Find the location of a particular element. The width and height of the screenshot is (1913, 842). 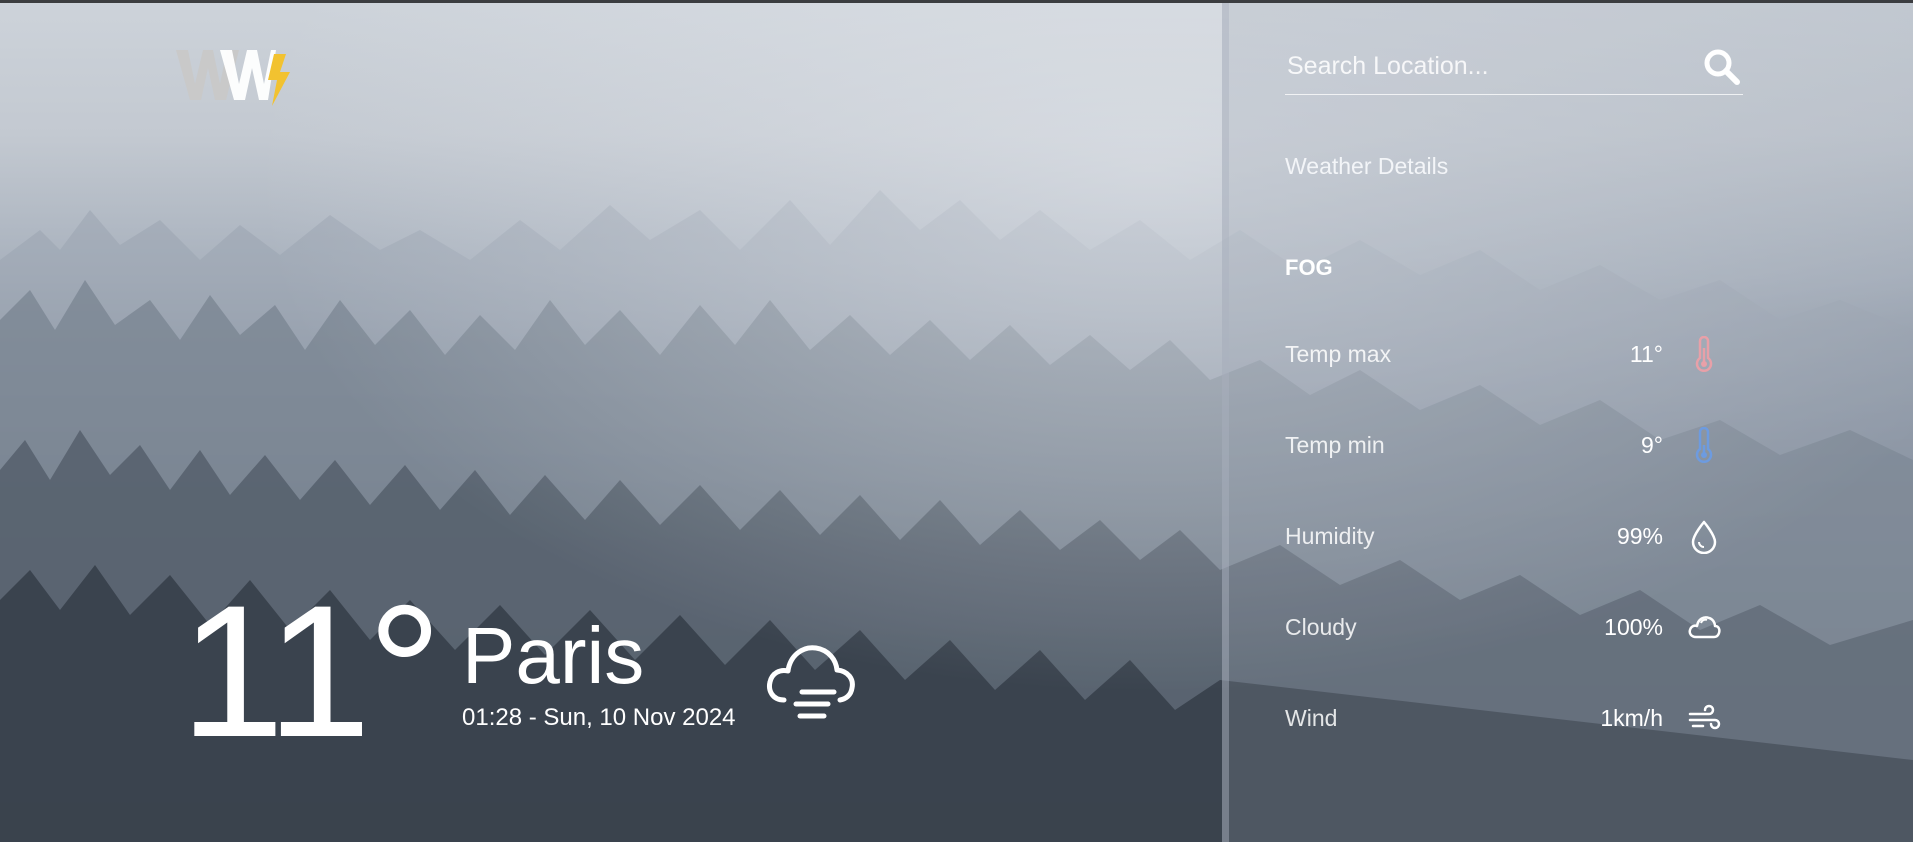

search-icon is located at coordinates (1722, 67).